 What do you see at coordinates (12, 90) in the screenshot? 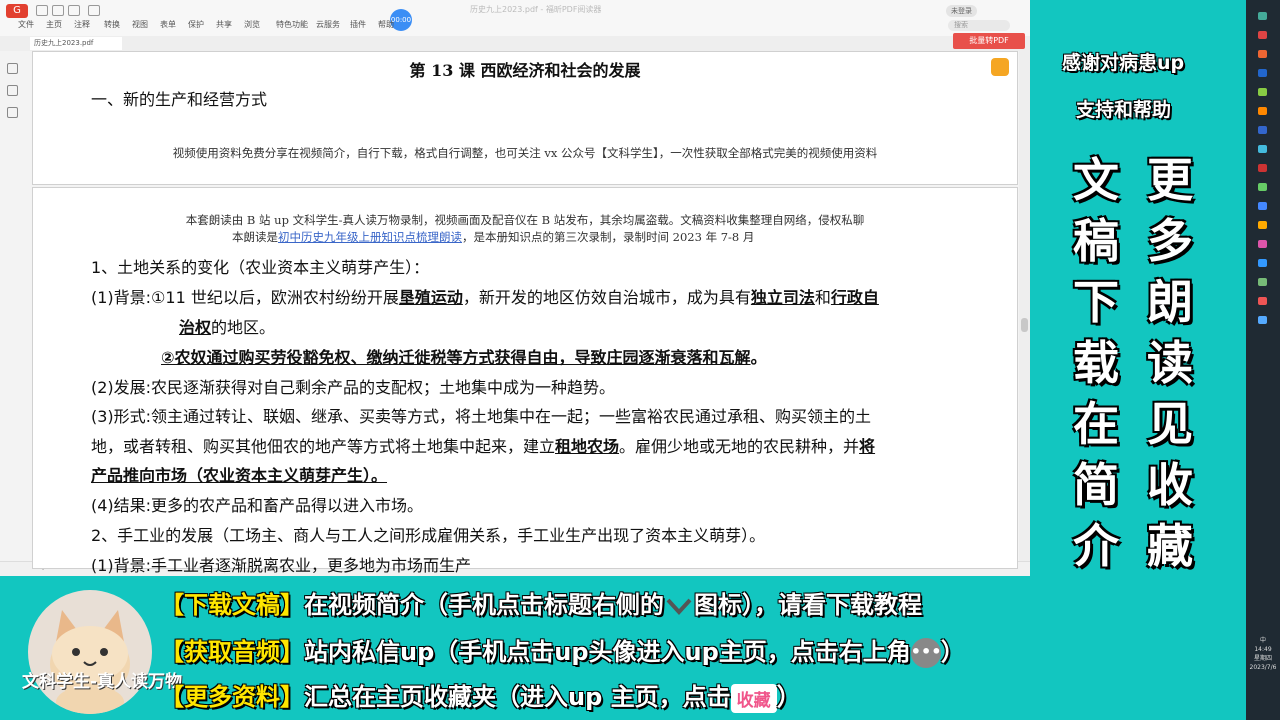
I see `pages-icon` at bounding box center [12, 90].